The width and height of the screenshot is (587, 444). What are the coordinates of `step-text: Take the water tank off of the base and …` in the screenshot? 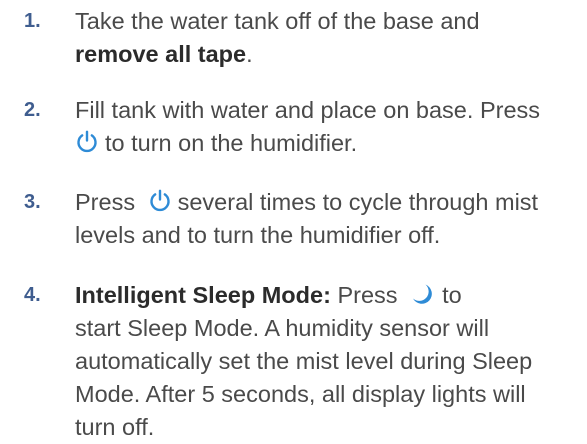 It's located at (325, 38).